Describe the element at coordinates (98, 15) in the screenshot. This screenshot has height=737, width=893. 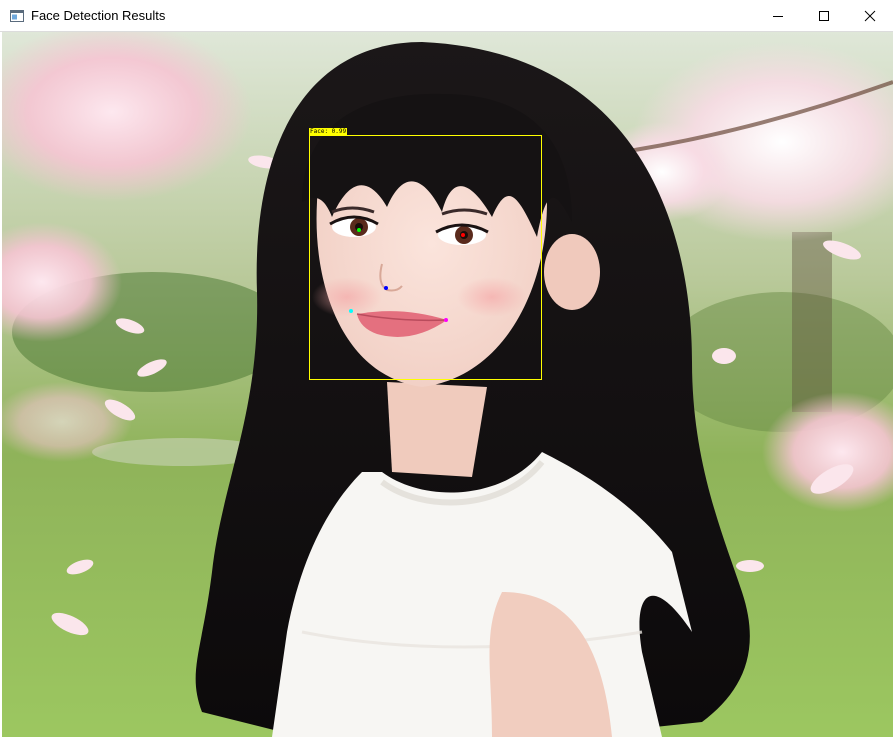
I see `window-title: Face Detection Results` at that location.